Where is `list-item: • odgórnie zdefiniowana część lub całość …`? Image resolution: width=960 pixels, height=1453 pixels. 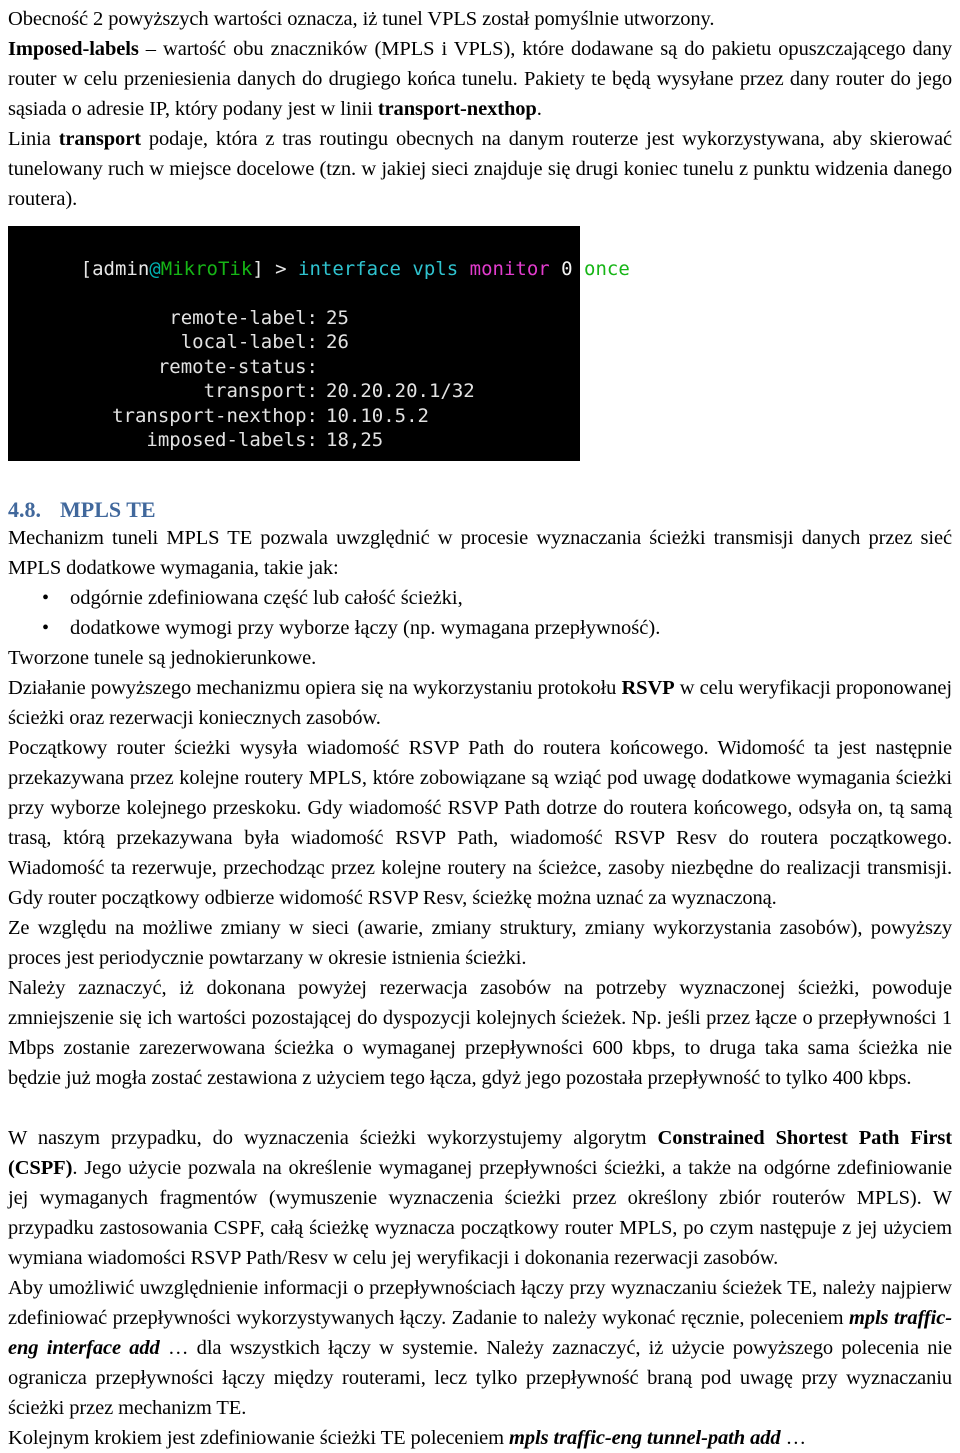
list-item: • odgórnie zdefiniowana część lub całość … is located at coordinates (480, 598).